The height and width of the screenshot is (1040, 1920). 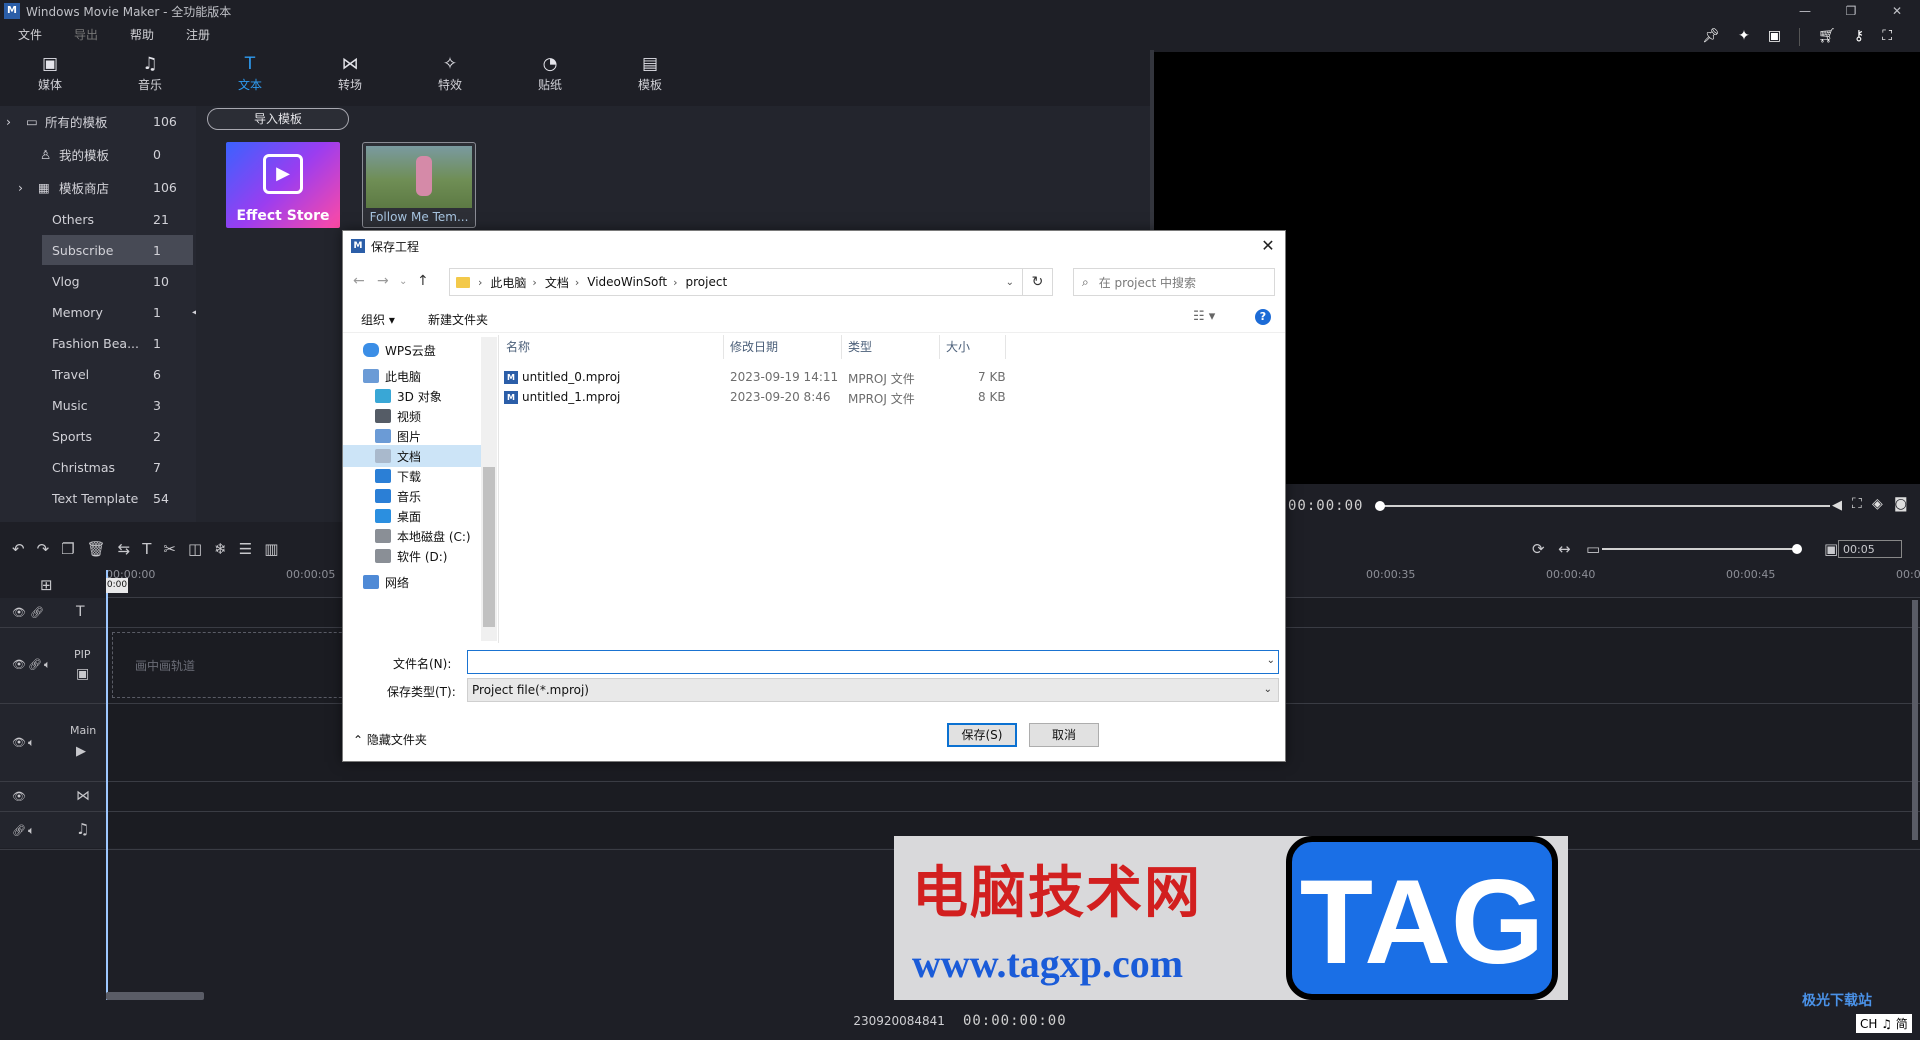 What do you see at coordinates (412, 416) in the screenshot?
I see `nav-item-videos: 视频` at bounding box center [412, 416].